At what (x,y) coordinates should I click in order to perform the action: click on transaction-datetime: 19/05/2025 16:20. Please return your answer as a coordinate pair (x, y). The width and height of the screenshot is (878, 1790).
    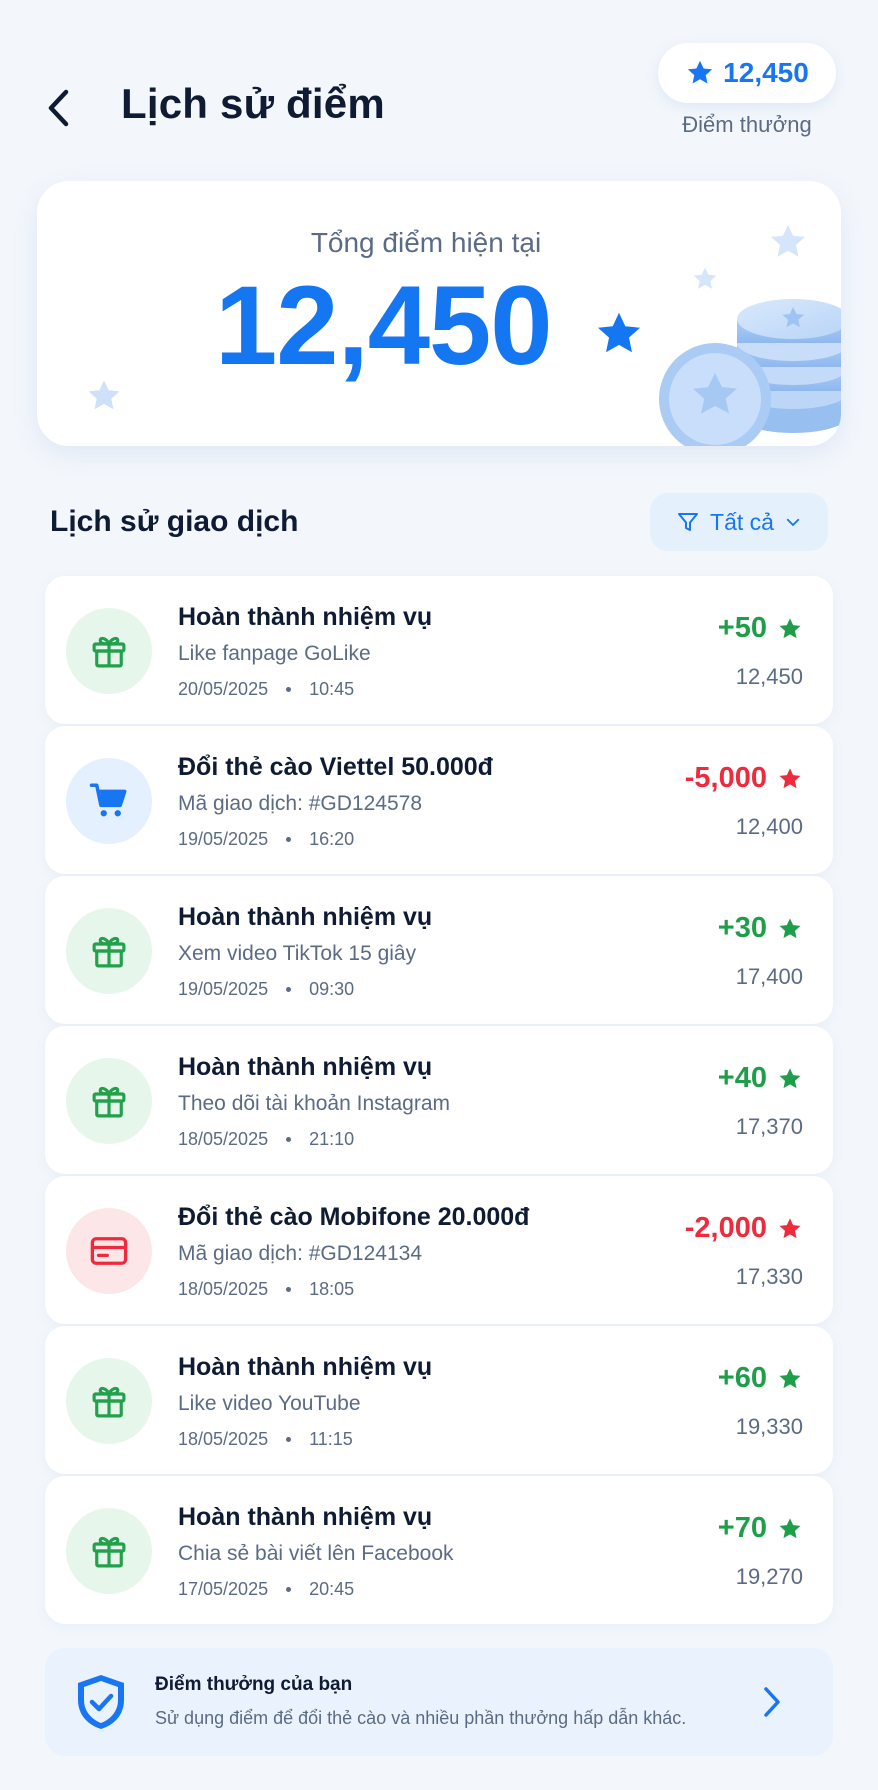
    Looking at the image, I should click on (266, 839).